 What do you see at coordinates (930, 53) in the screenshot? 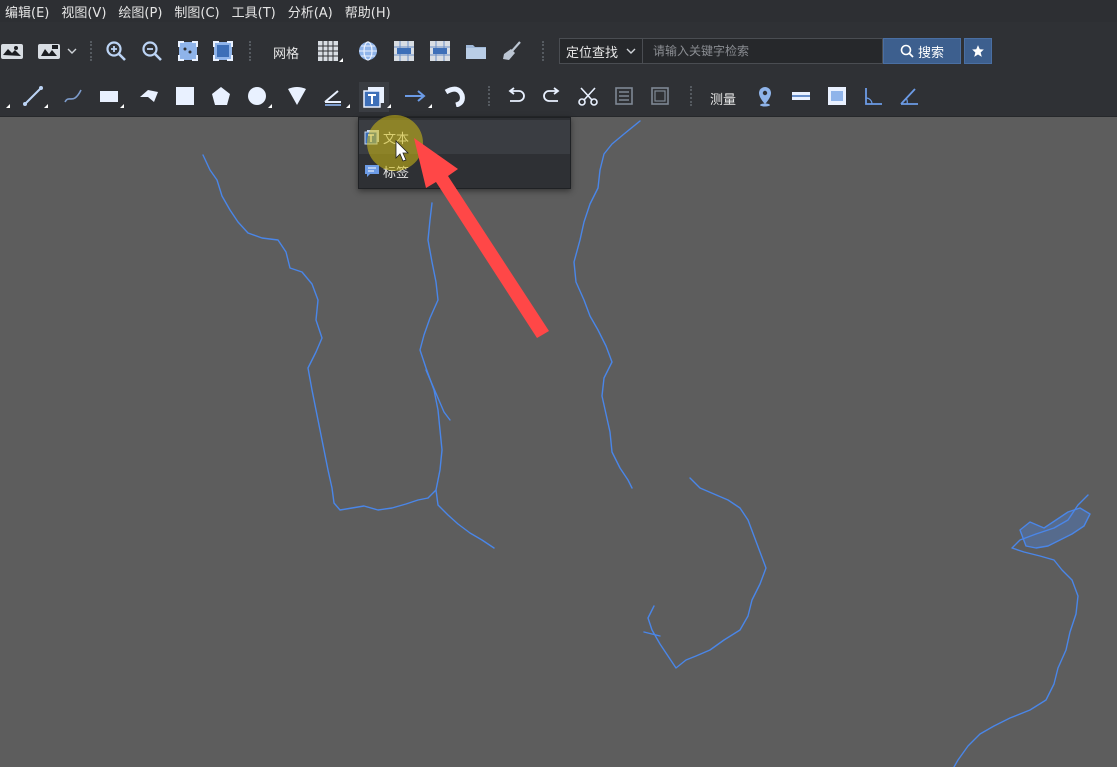
I see `search-button-label: 搜索` at bounding box center [930, 53].